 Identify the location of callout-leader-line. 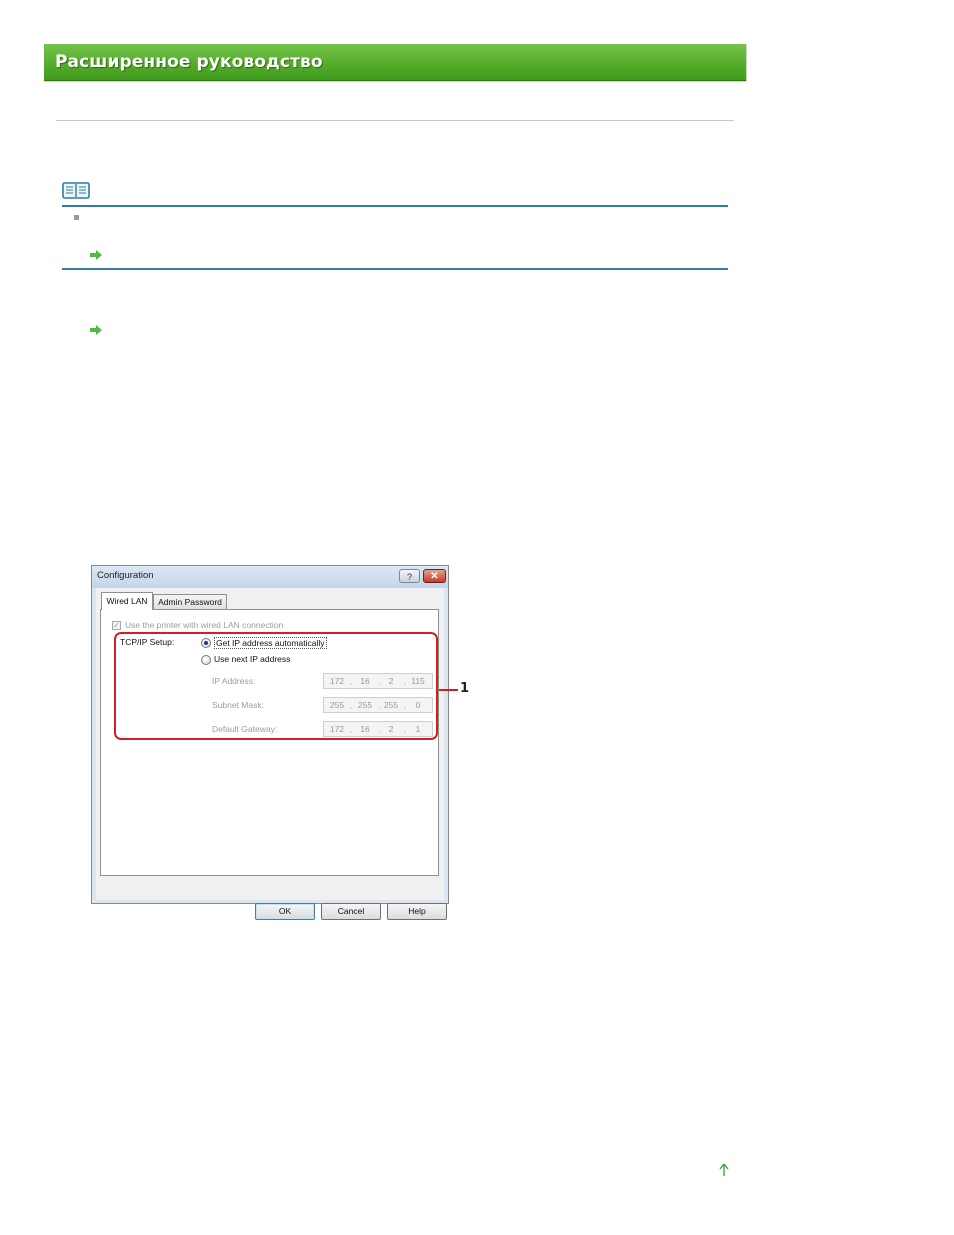
(448, 690).